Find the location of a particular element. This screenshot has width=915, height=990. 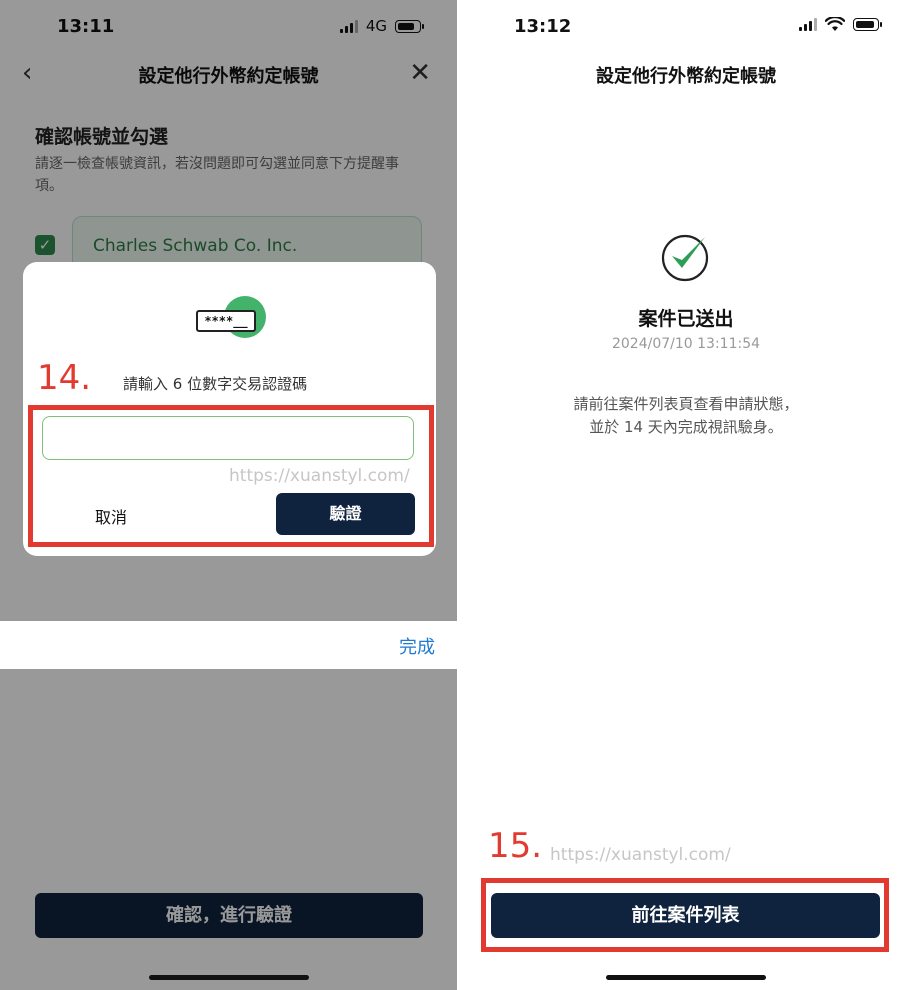

keyboard-toolbar: 完成 is located at coordinates (228, 645).